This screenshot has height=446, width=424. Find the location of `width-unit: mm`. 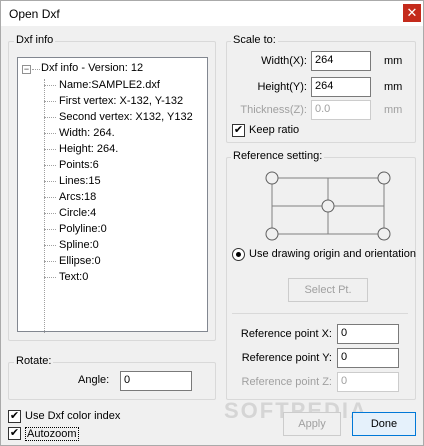

width-unit: mm is located at coordinates (393, 61).